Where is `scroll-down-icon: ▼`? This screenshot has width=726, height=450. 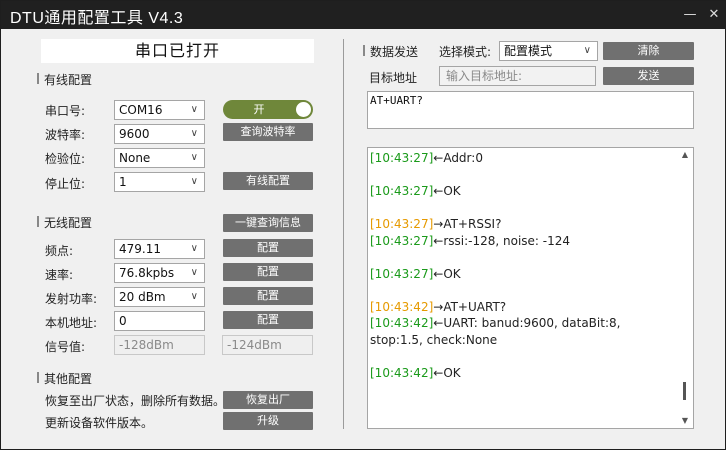
scroll-down-icon: ▼ is located at coordinates (685, 421).